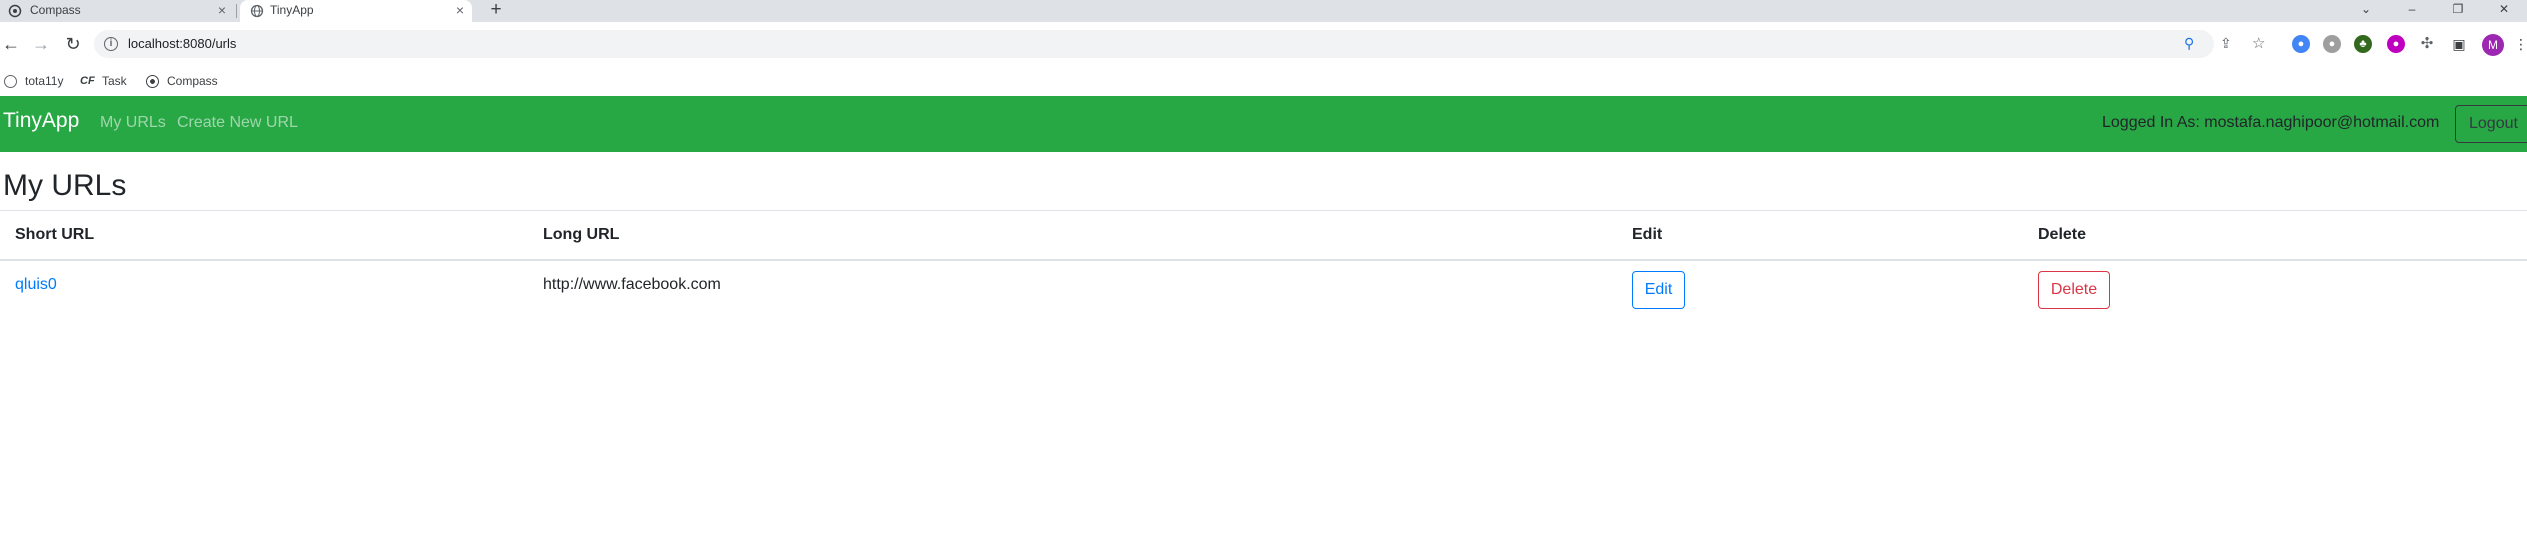 This screenshot has width=2527, height=553. I want to click on tab-title: TinyApp, so click(292, 10).